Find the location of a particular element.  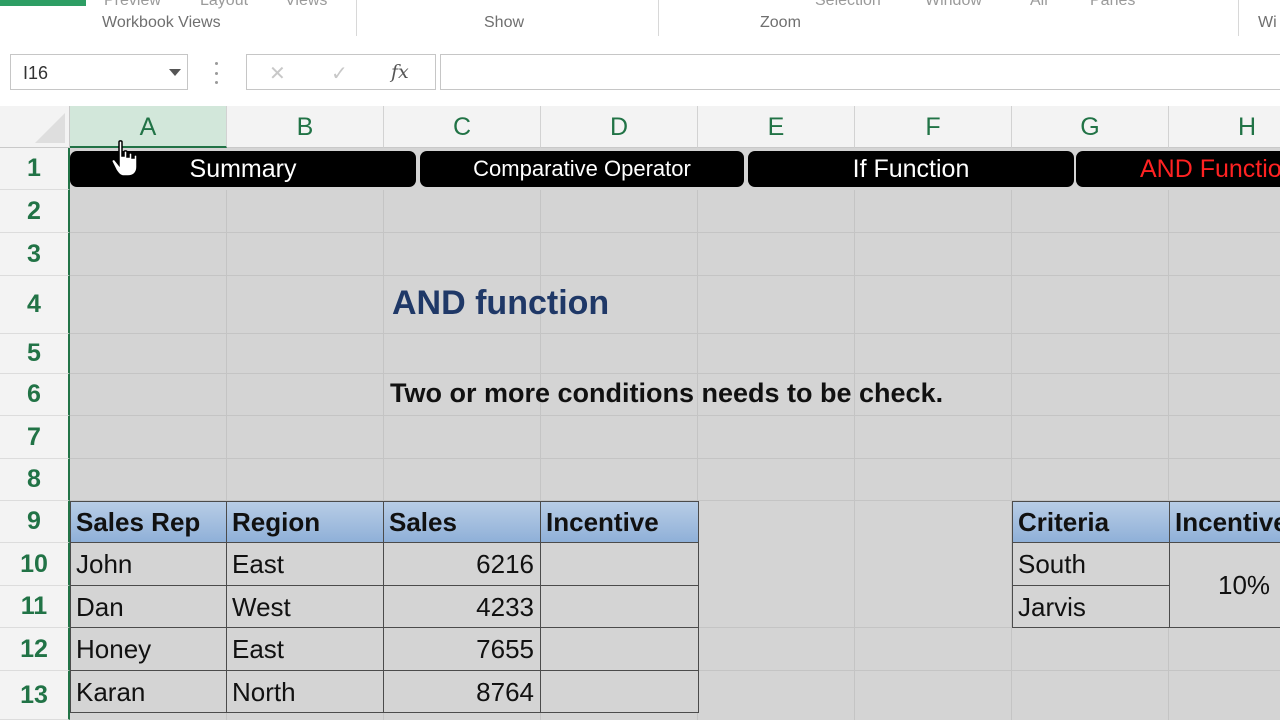

table-cell: North is located at coordinates (305, 691).